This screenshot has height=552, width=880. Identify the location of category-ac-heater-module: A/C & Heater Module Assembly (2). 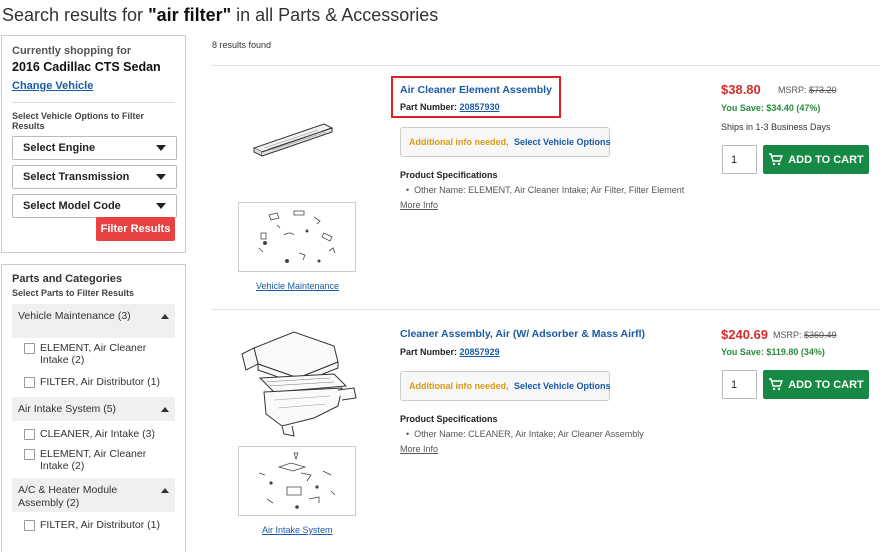
(93, 495).